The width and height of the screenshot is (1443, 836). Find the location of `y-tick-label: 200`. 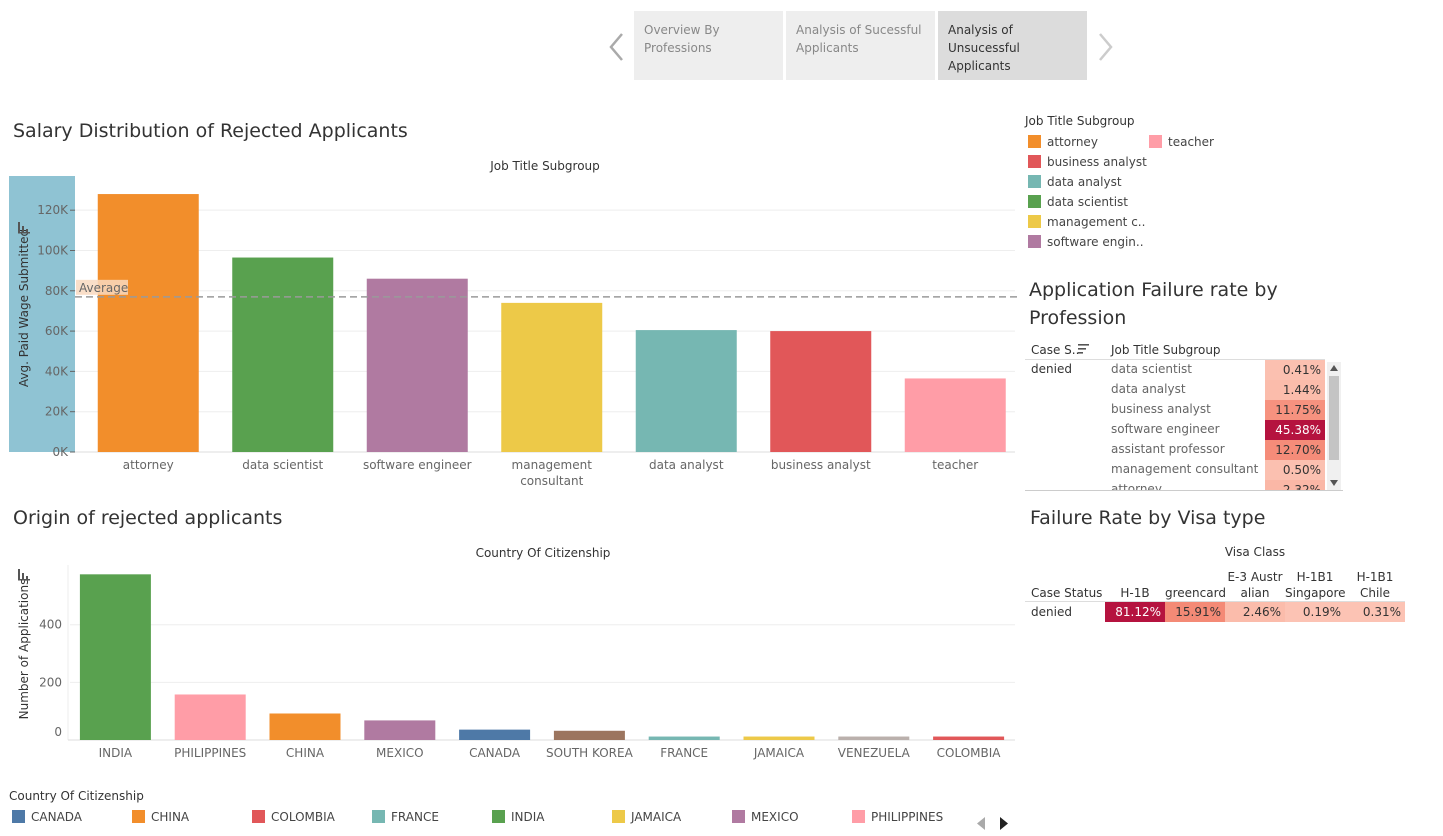

y-tick-label: 200 is located at coordinates (50, 682).